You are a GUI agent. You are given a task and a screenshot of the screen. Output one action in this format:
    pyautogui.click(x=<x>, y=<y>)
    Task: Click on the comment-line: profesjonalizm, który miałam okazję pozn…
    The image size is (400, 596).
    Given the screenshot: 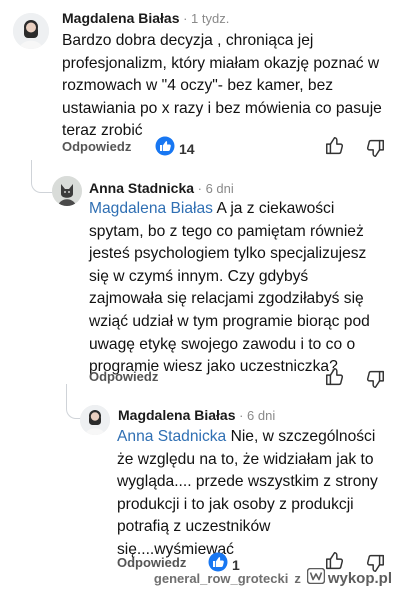 What is the action you would take?
    pyautogui.click(x=221, y=63)
    